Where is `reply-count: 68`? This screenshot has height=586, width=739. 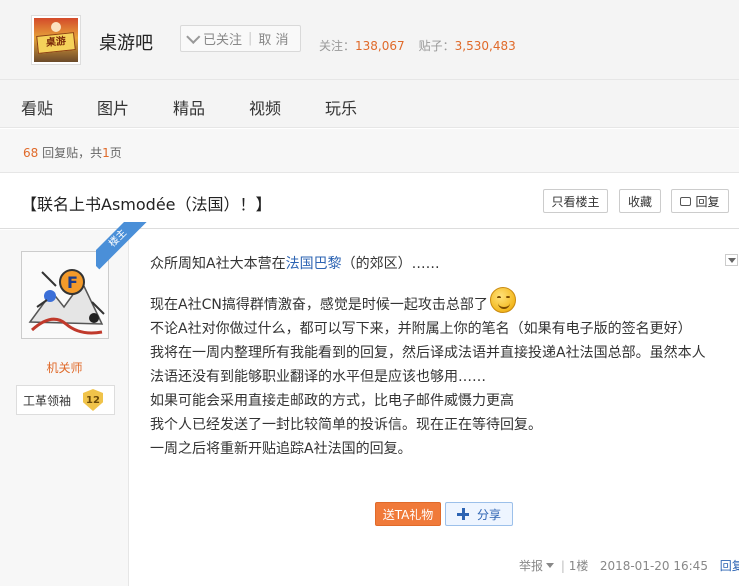
reply-count: 68 is located at coordinates (31, 153).